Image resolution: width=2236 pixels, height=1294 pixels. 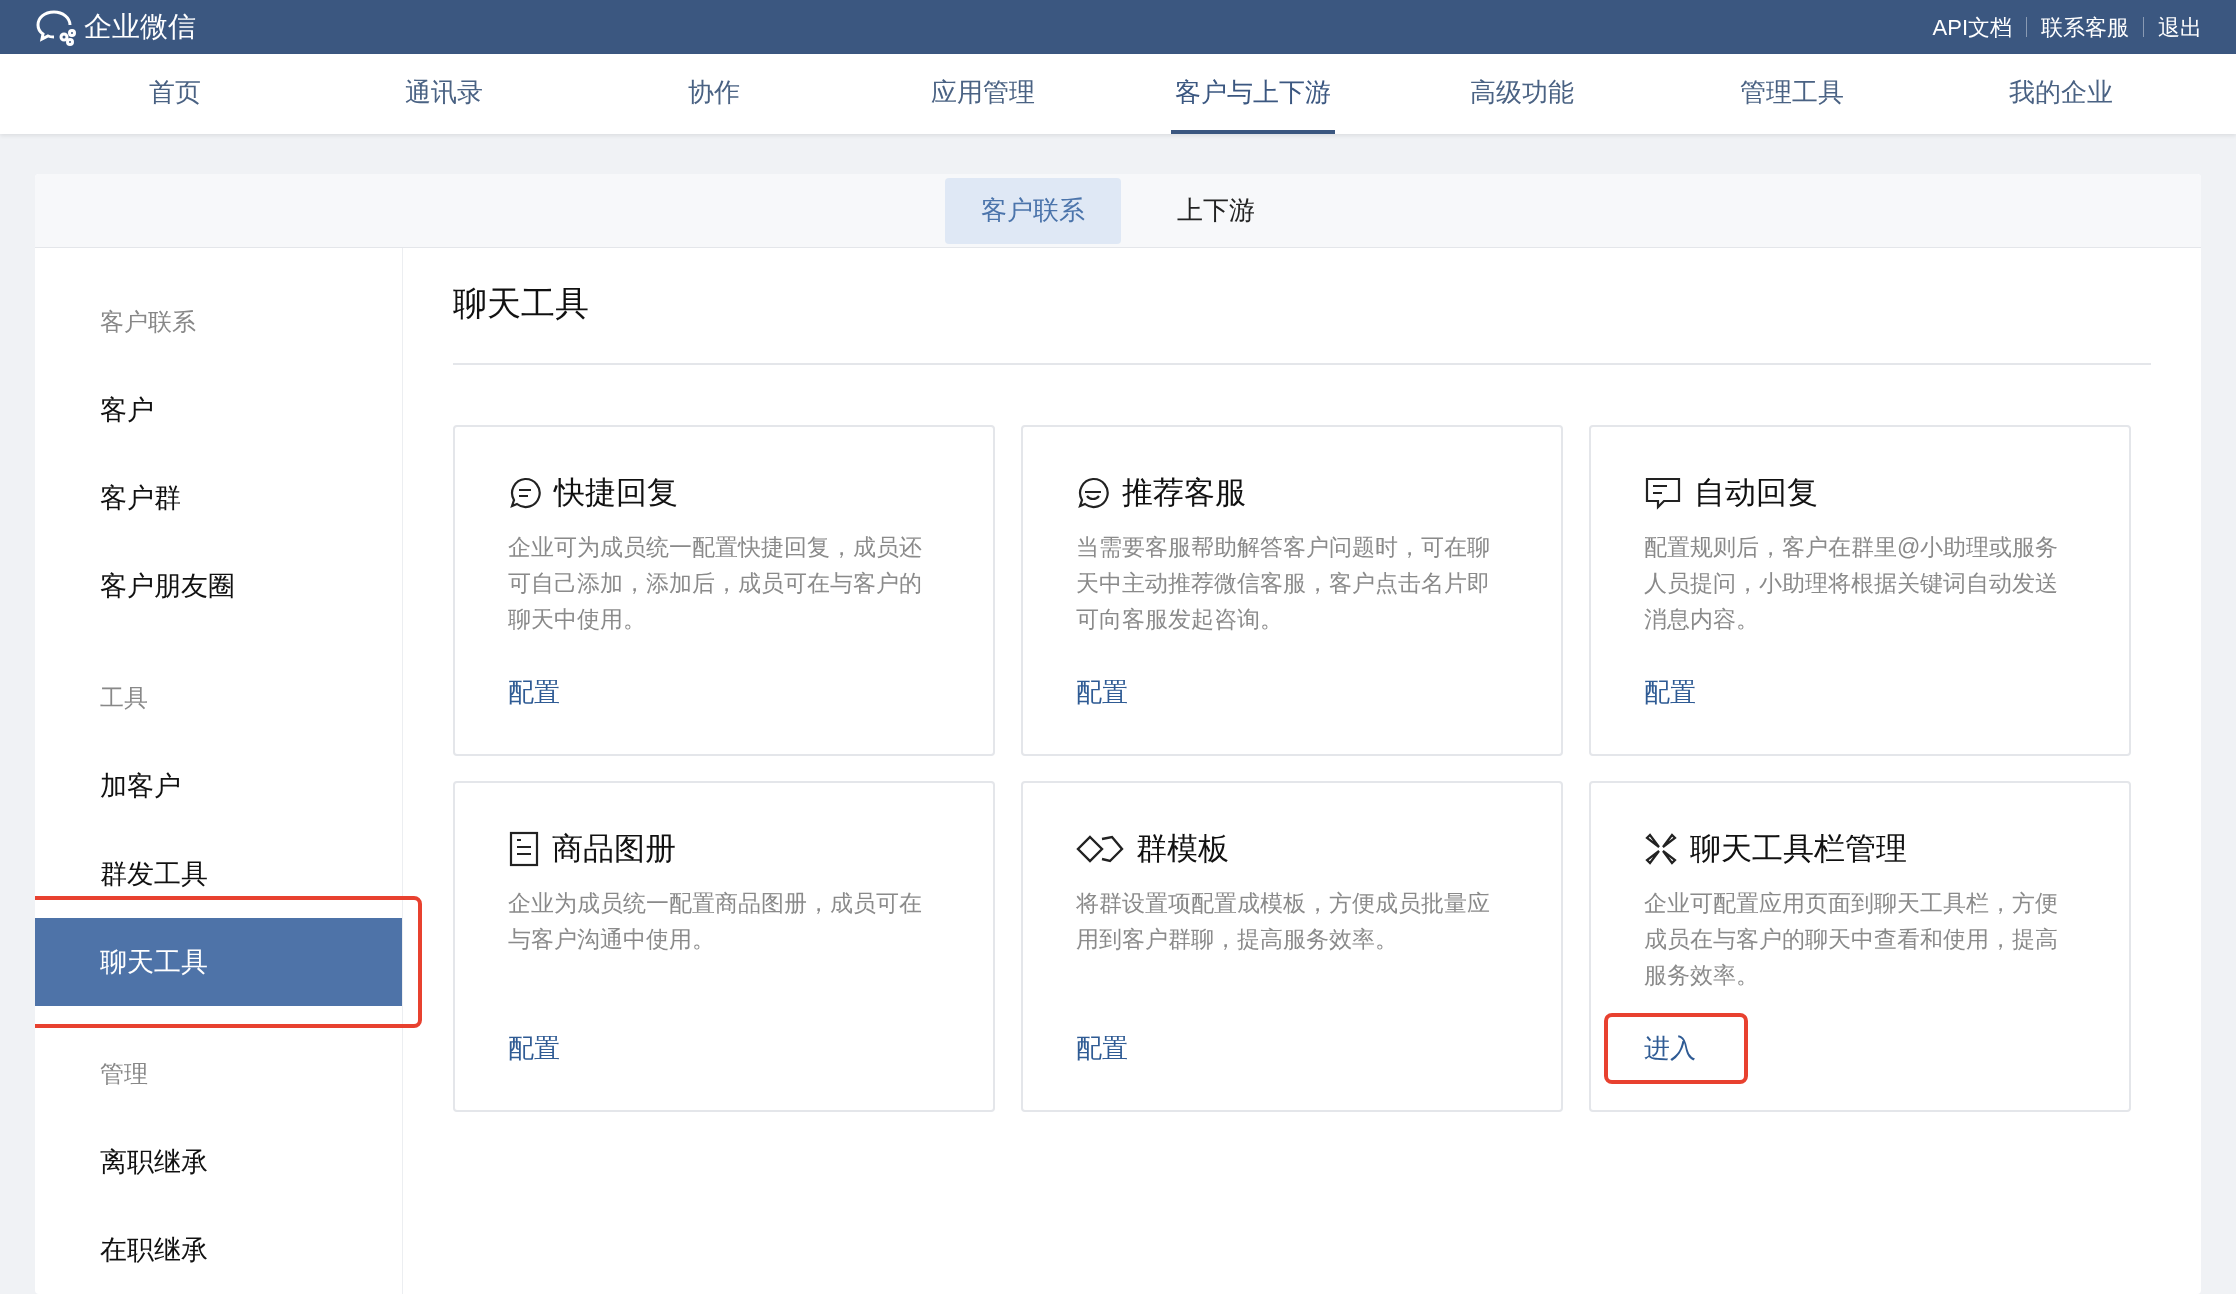 What do you see at coordinates (218, 498) in the screenshot?
I see `sidebar-item: 客户群` at bounding box center [218, 498].